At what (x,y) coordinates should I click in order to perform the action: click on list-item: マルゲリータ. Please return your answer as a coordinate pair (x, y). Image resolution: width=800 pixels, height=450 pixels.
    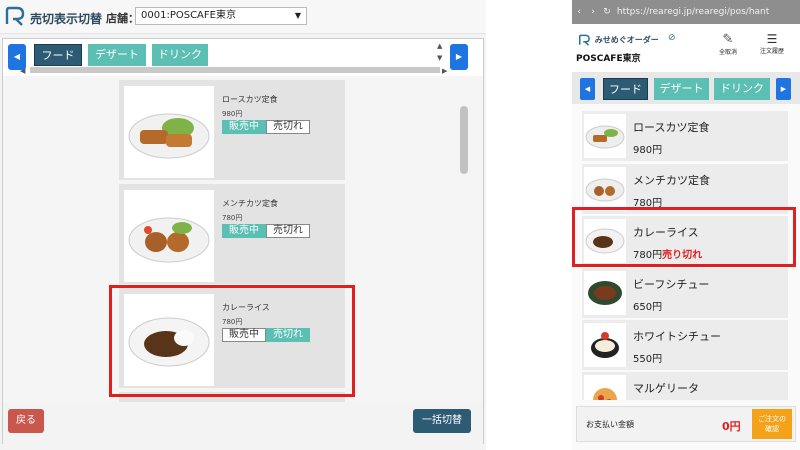
    Looking at the image, I should click on (685, 386).